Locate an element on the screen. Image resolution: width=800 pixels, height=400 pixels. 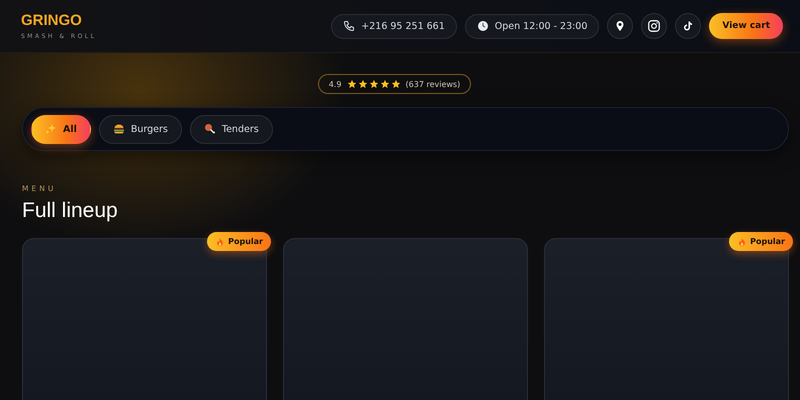
filter-chip: Tenders is located at coordinates (231, 129).